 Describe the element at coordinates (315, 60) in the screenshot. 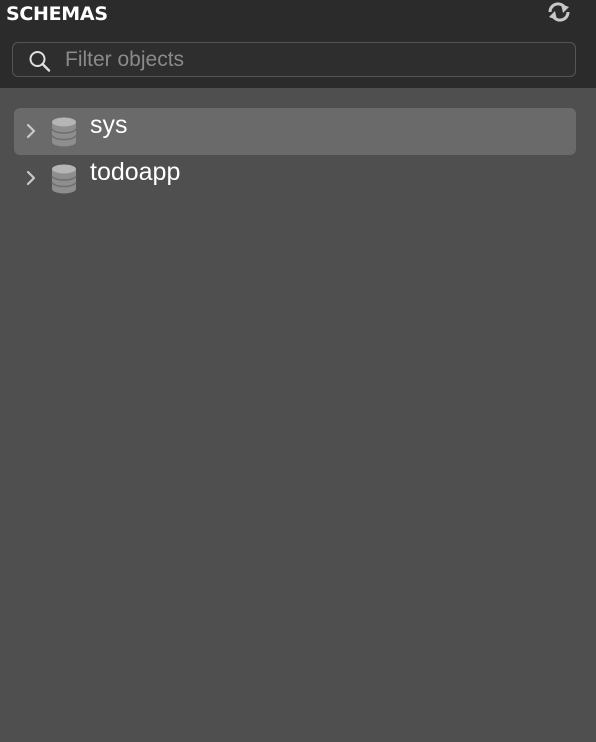

I see `filter-objects-input` at that location.